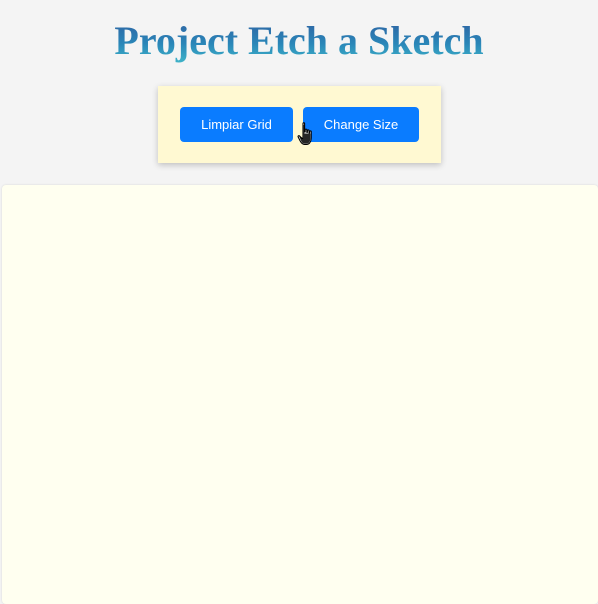 This screenshot has height=604, width=598. I want to click on page-title: Project Etch a Sketch, so click(299, 41).